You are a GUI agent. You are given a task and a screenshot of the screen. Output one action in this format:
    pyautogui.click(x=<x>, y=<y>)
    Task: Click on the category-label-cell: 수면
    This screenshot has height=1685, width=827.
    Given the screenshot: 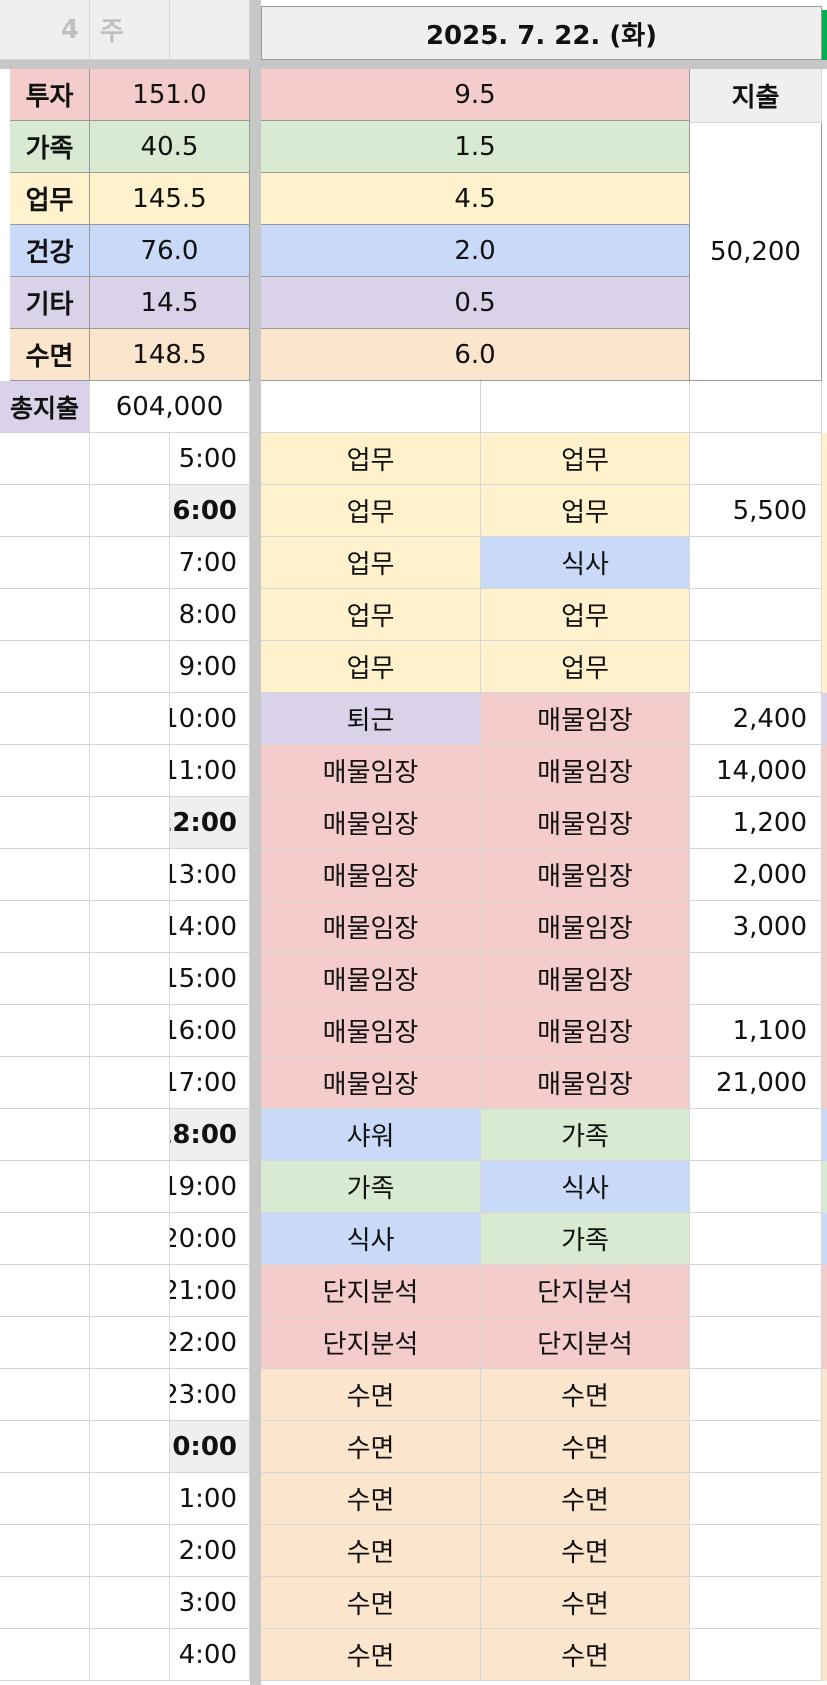 What is the action you would take?
    pyautogui.click(x=50, y=355)
    